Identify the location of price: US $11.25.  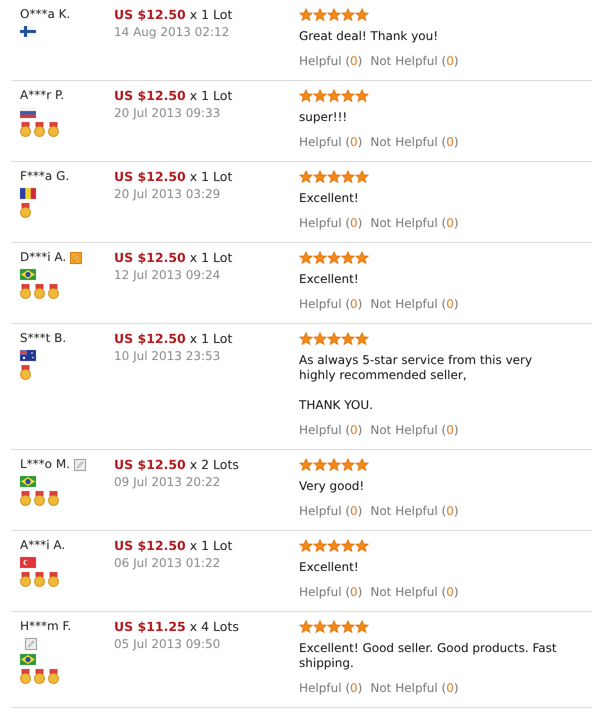
(150, 626).